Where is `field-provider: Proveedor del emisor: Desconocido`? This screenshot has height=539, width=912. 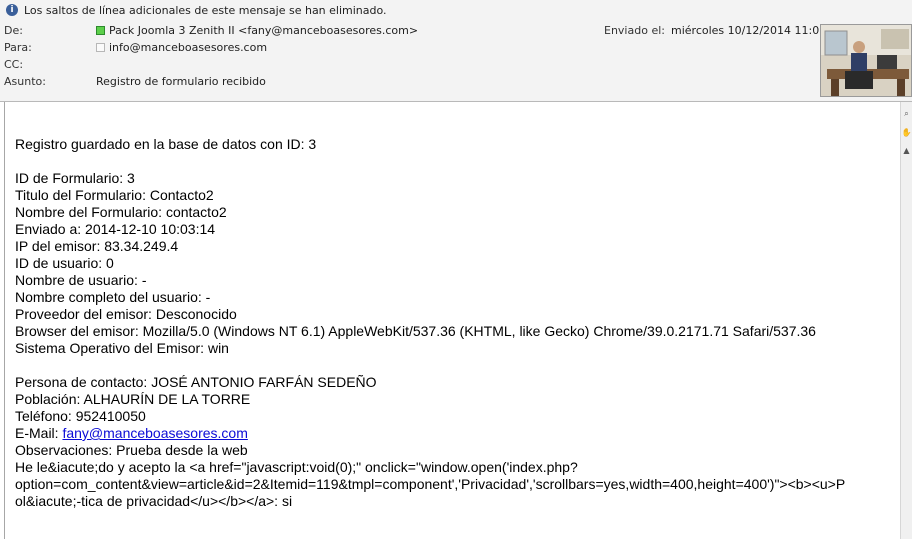 field-provider: Proveedor del emisor: Desconocido is located at coordinates (126, 314).